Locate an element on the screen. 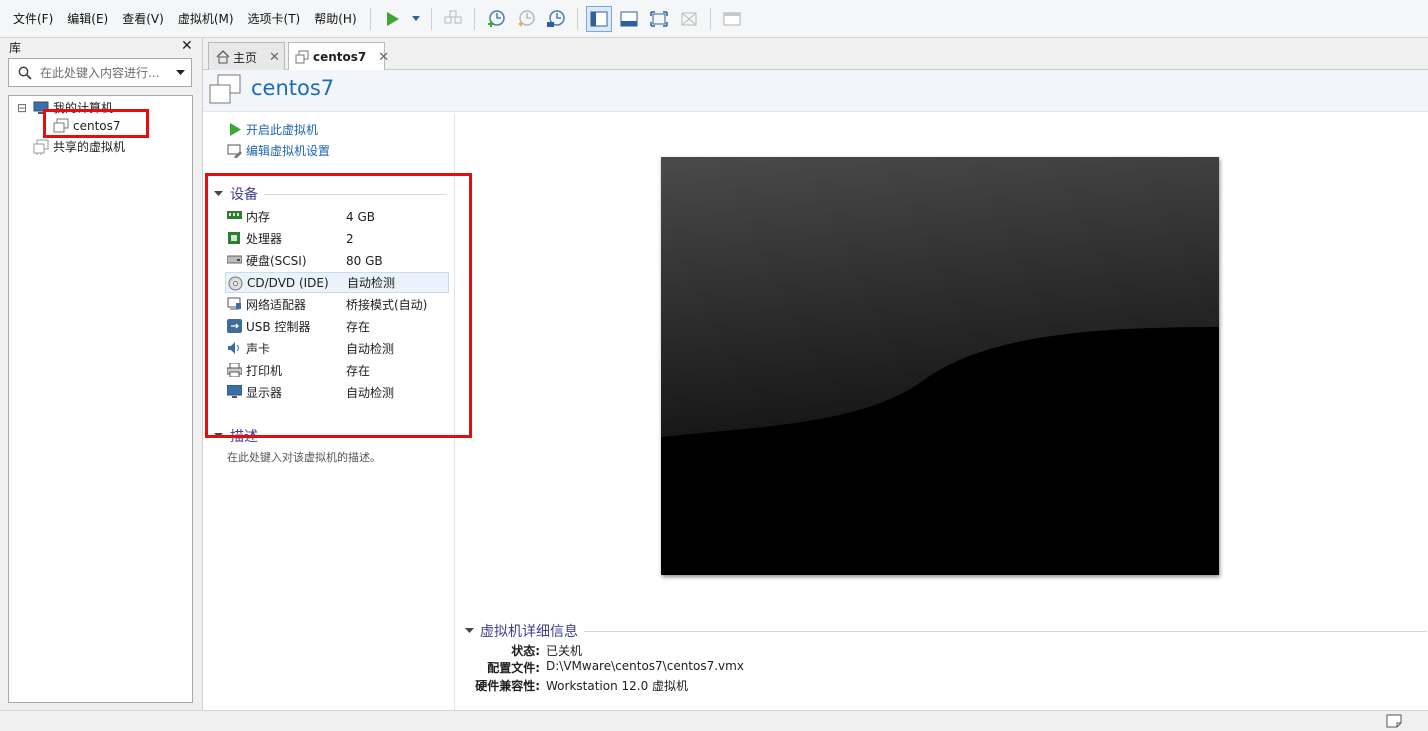 The width and height of the screenshot is (1428, 731). collapse-triangle-icon is located at coordinates (469, 631).